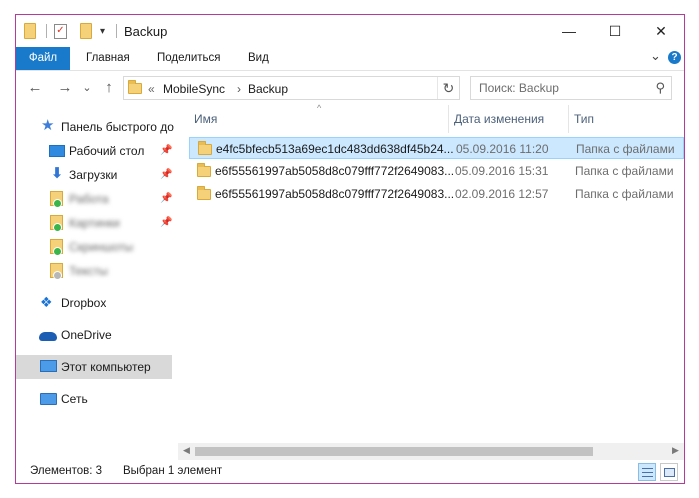 The height and width of the screenshot is (498, 699). Describe the element at coordinates (350, 59) in the screenshot. I see `ribbon-tabs: Файл Главная Поделиться Вид ⌄ ?` at that location.